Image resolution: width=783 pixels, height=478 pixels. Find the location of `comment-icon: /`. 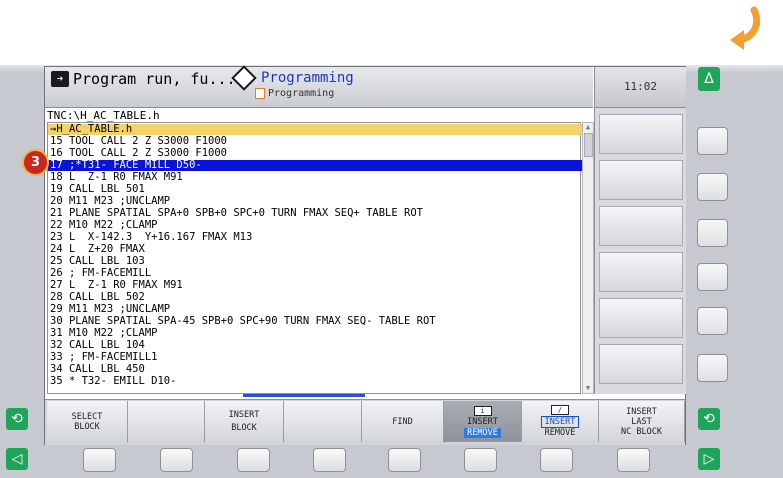

comment-icon: / is located at coordinates (560, 410).